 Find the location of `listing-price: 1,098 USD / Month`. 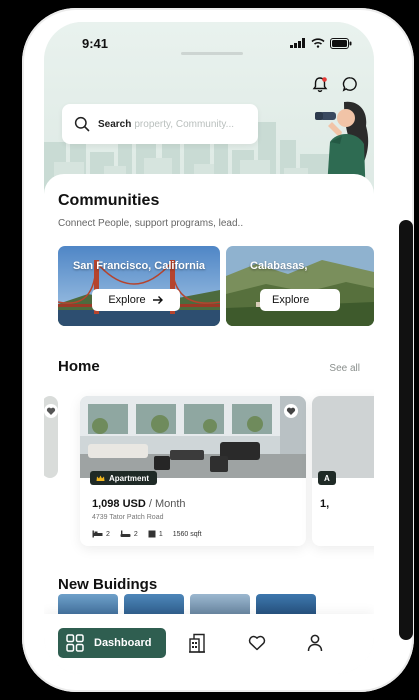

listing-price: 1,098 USD / Month is located at coordinates (139, 504).